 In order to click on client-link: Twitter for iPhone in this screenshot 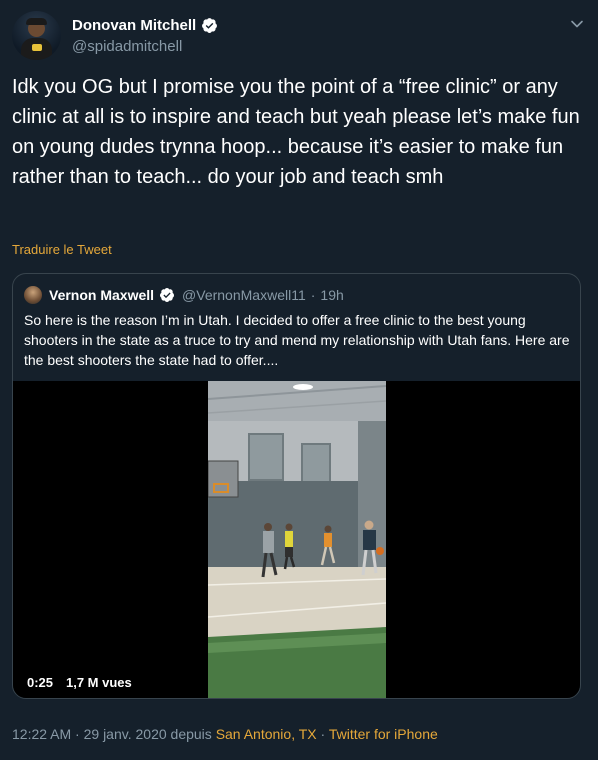, I will do `click(383, 734)`.